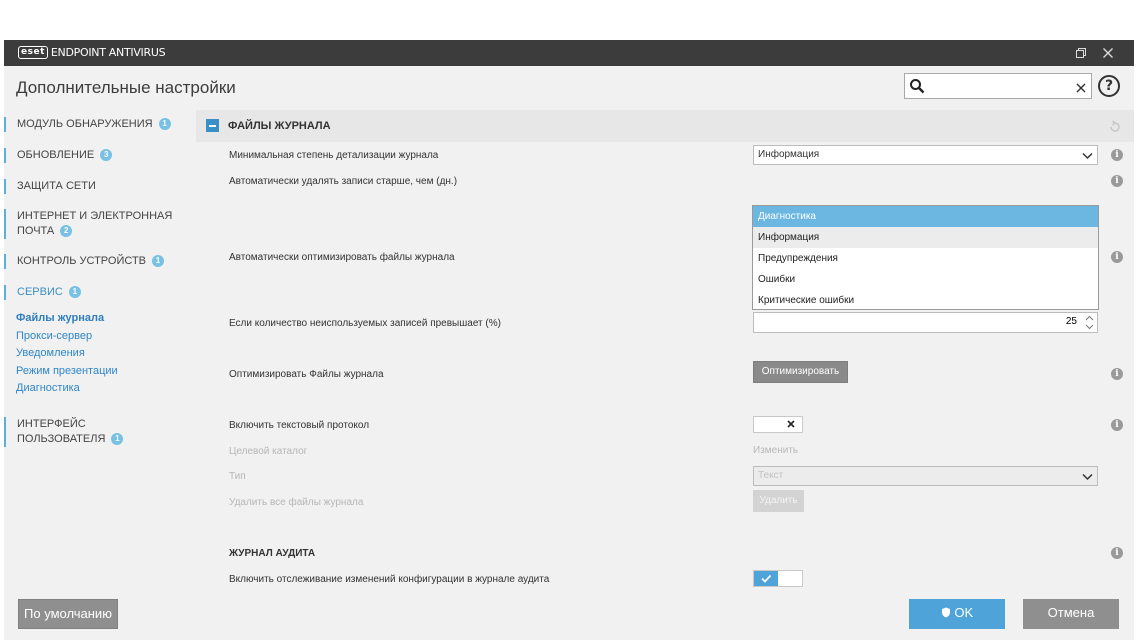 The image size is (1138, 640). What do you see at coordinates (48, 388) in the screenshot?
I see `subnav-diagnostics: Диагностика` at bounding box center [48, 388].